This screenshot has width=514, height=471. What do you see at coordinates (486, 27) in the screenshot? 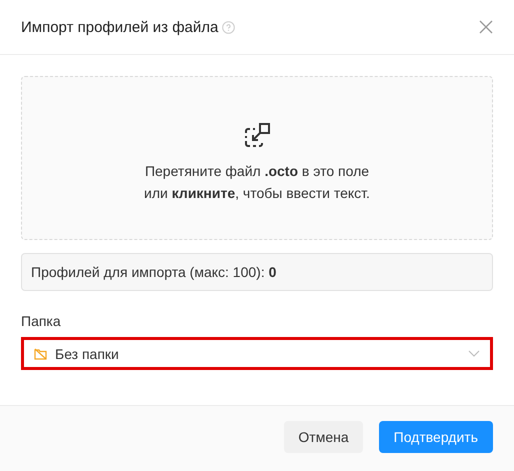
I see `close-button` at bounding box center [486, 27].